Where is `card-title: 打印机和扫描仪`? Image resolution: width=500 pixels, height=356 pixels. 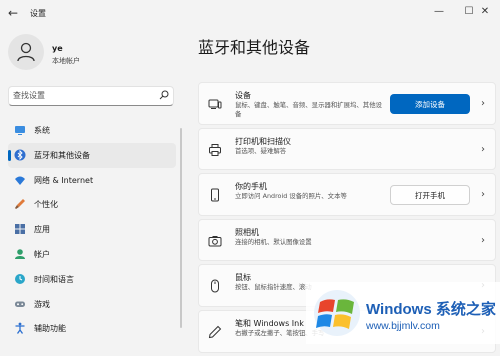
card-title: 打印机和扫描仪 is located at coordinates (263, 141).